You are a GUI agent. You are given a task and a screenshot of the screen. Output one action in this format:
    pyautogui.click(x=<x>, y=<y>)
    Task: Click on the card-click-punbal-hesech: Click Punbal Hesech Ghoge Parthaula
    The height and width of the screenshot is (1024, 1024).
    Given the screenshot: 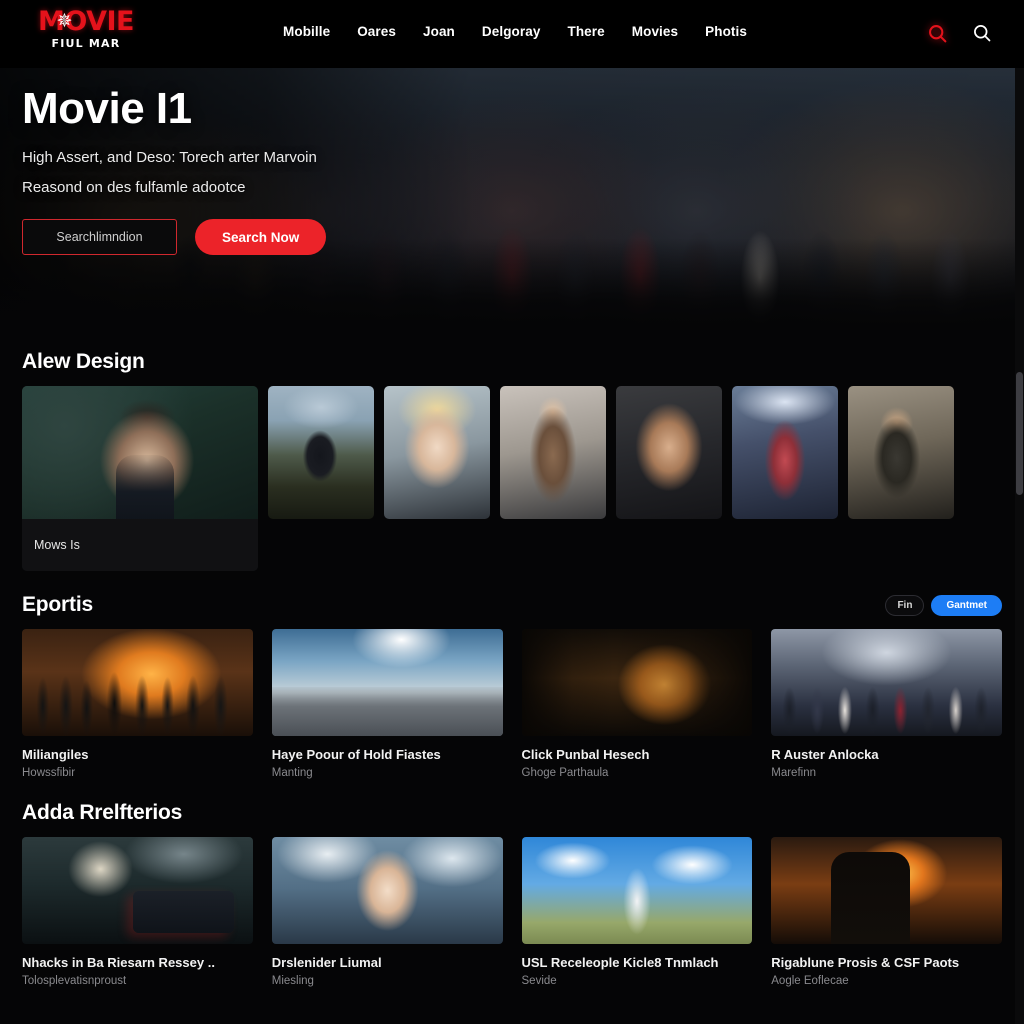 What is the action you would take?
    pyautogui.click(x=637, y=704)
    